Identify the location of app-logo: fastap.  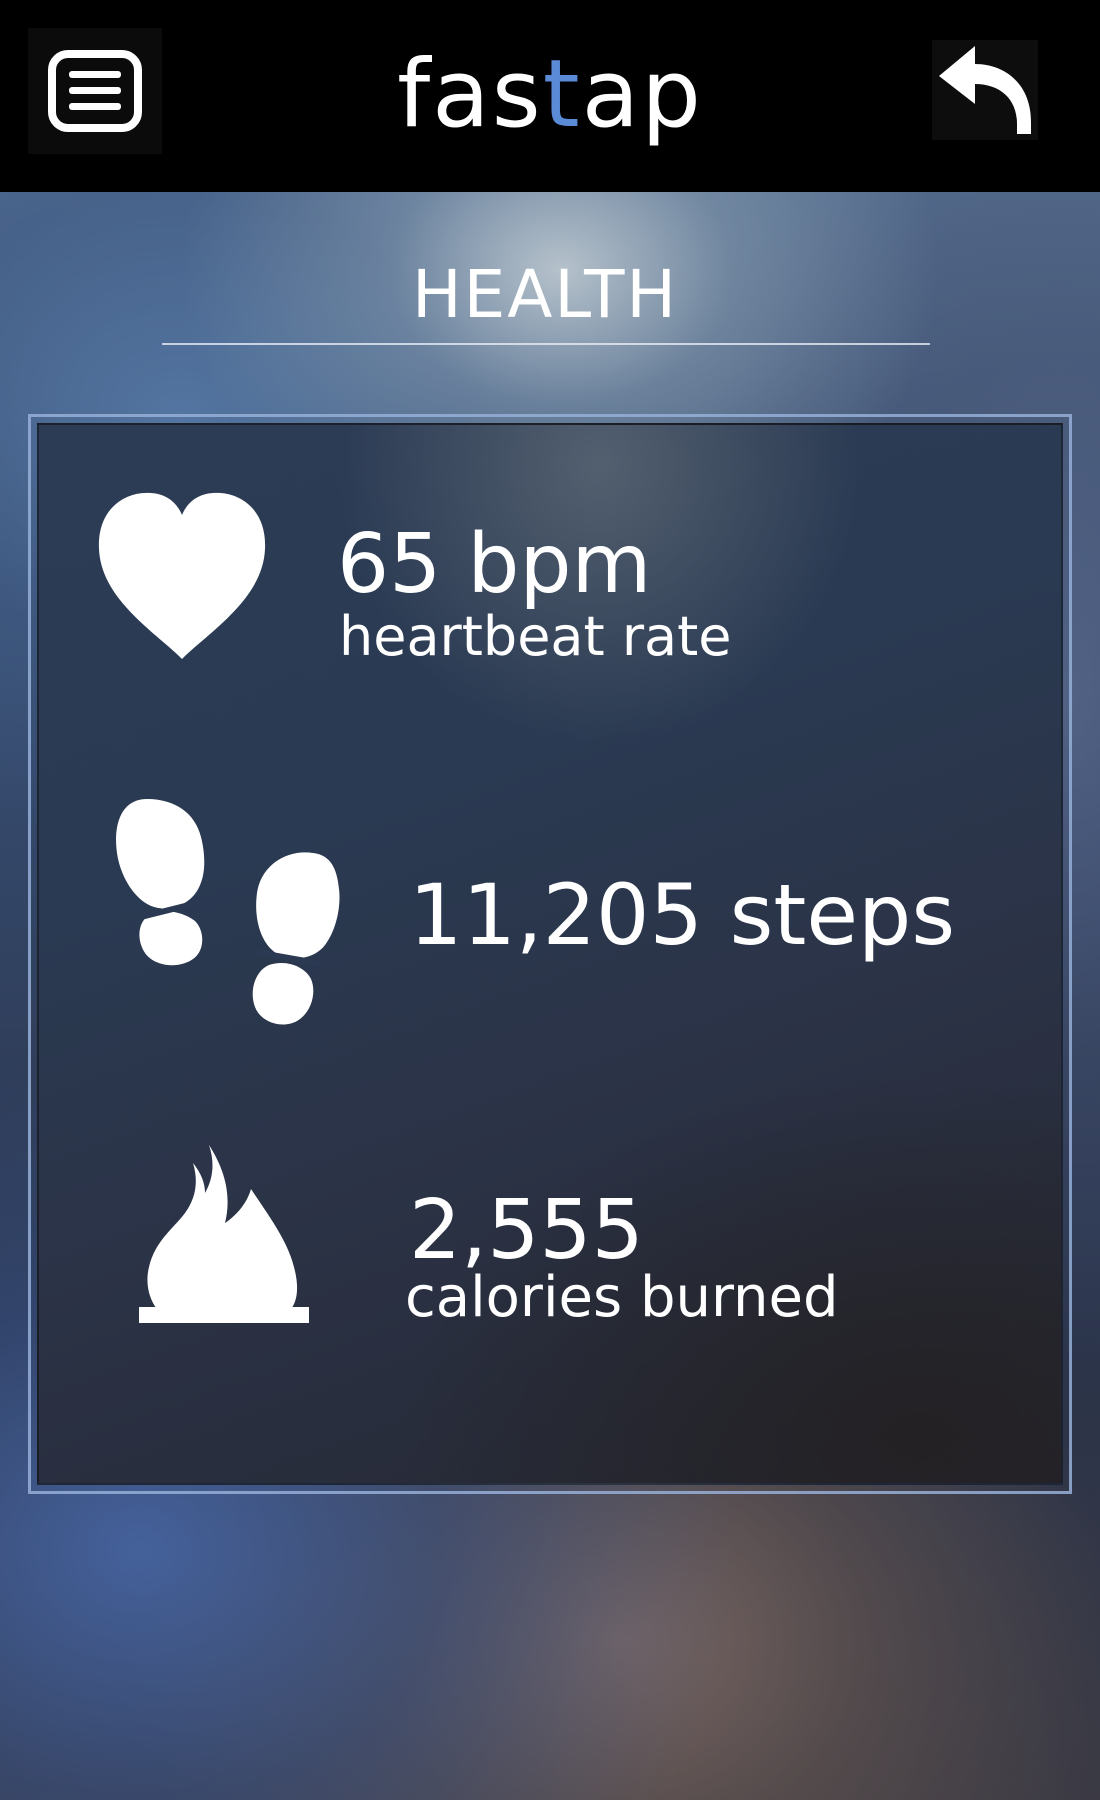
(550, 95).